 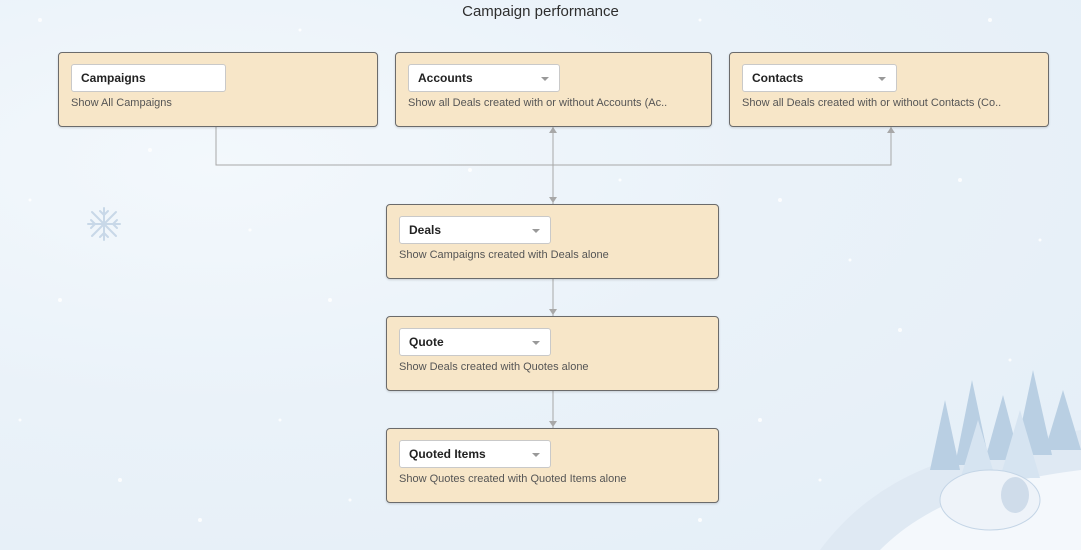 What do you see at coordinates (121, 103) in the screenshot?
I see `module-description: Show All Campaigns` at bounding box center [121, 103].